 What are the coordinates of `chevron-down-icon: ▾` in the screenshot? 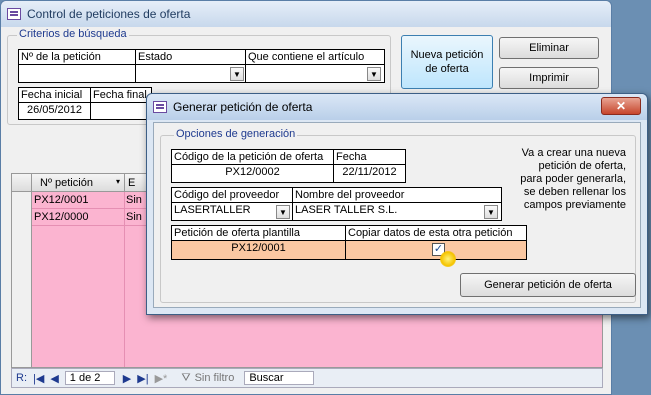 It's located at (118, 181).